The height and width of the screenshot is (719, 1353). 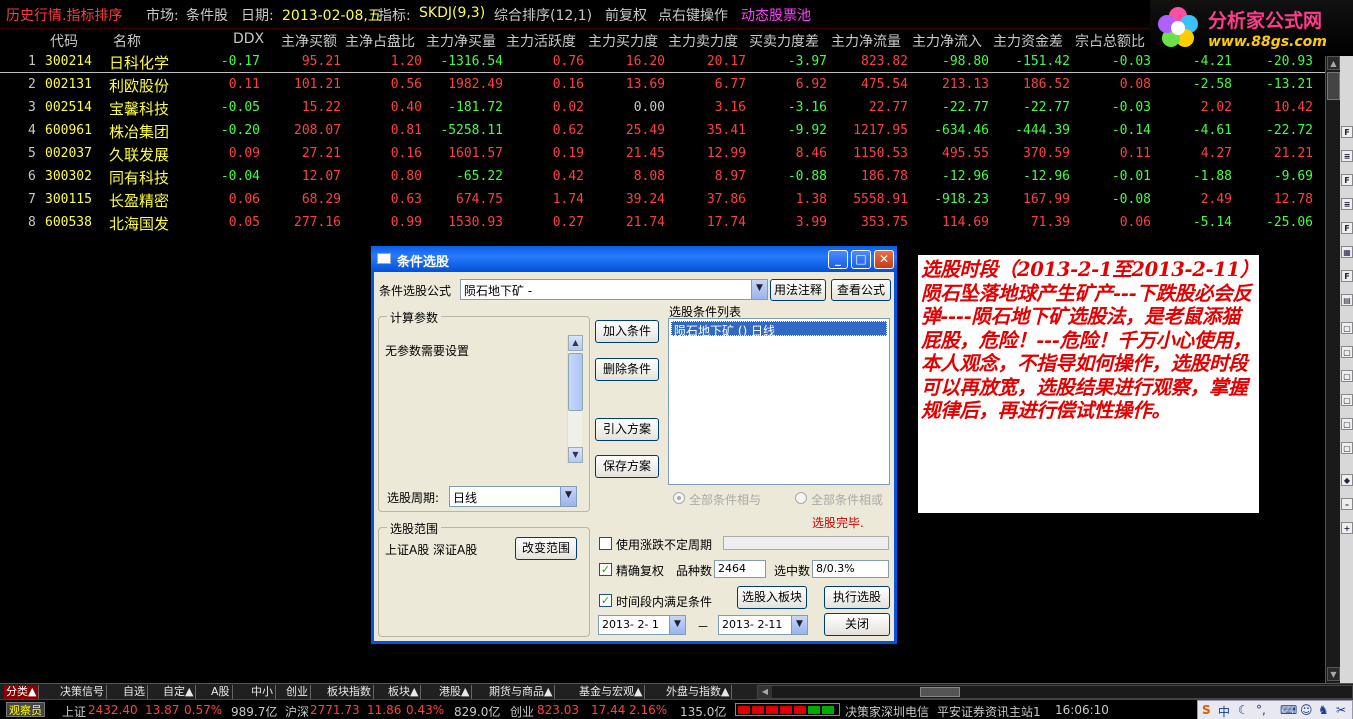 I want to click on ime-mode: 中, so click(x=1224, y=711).